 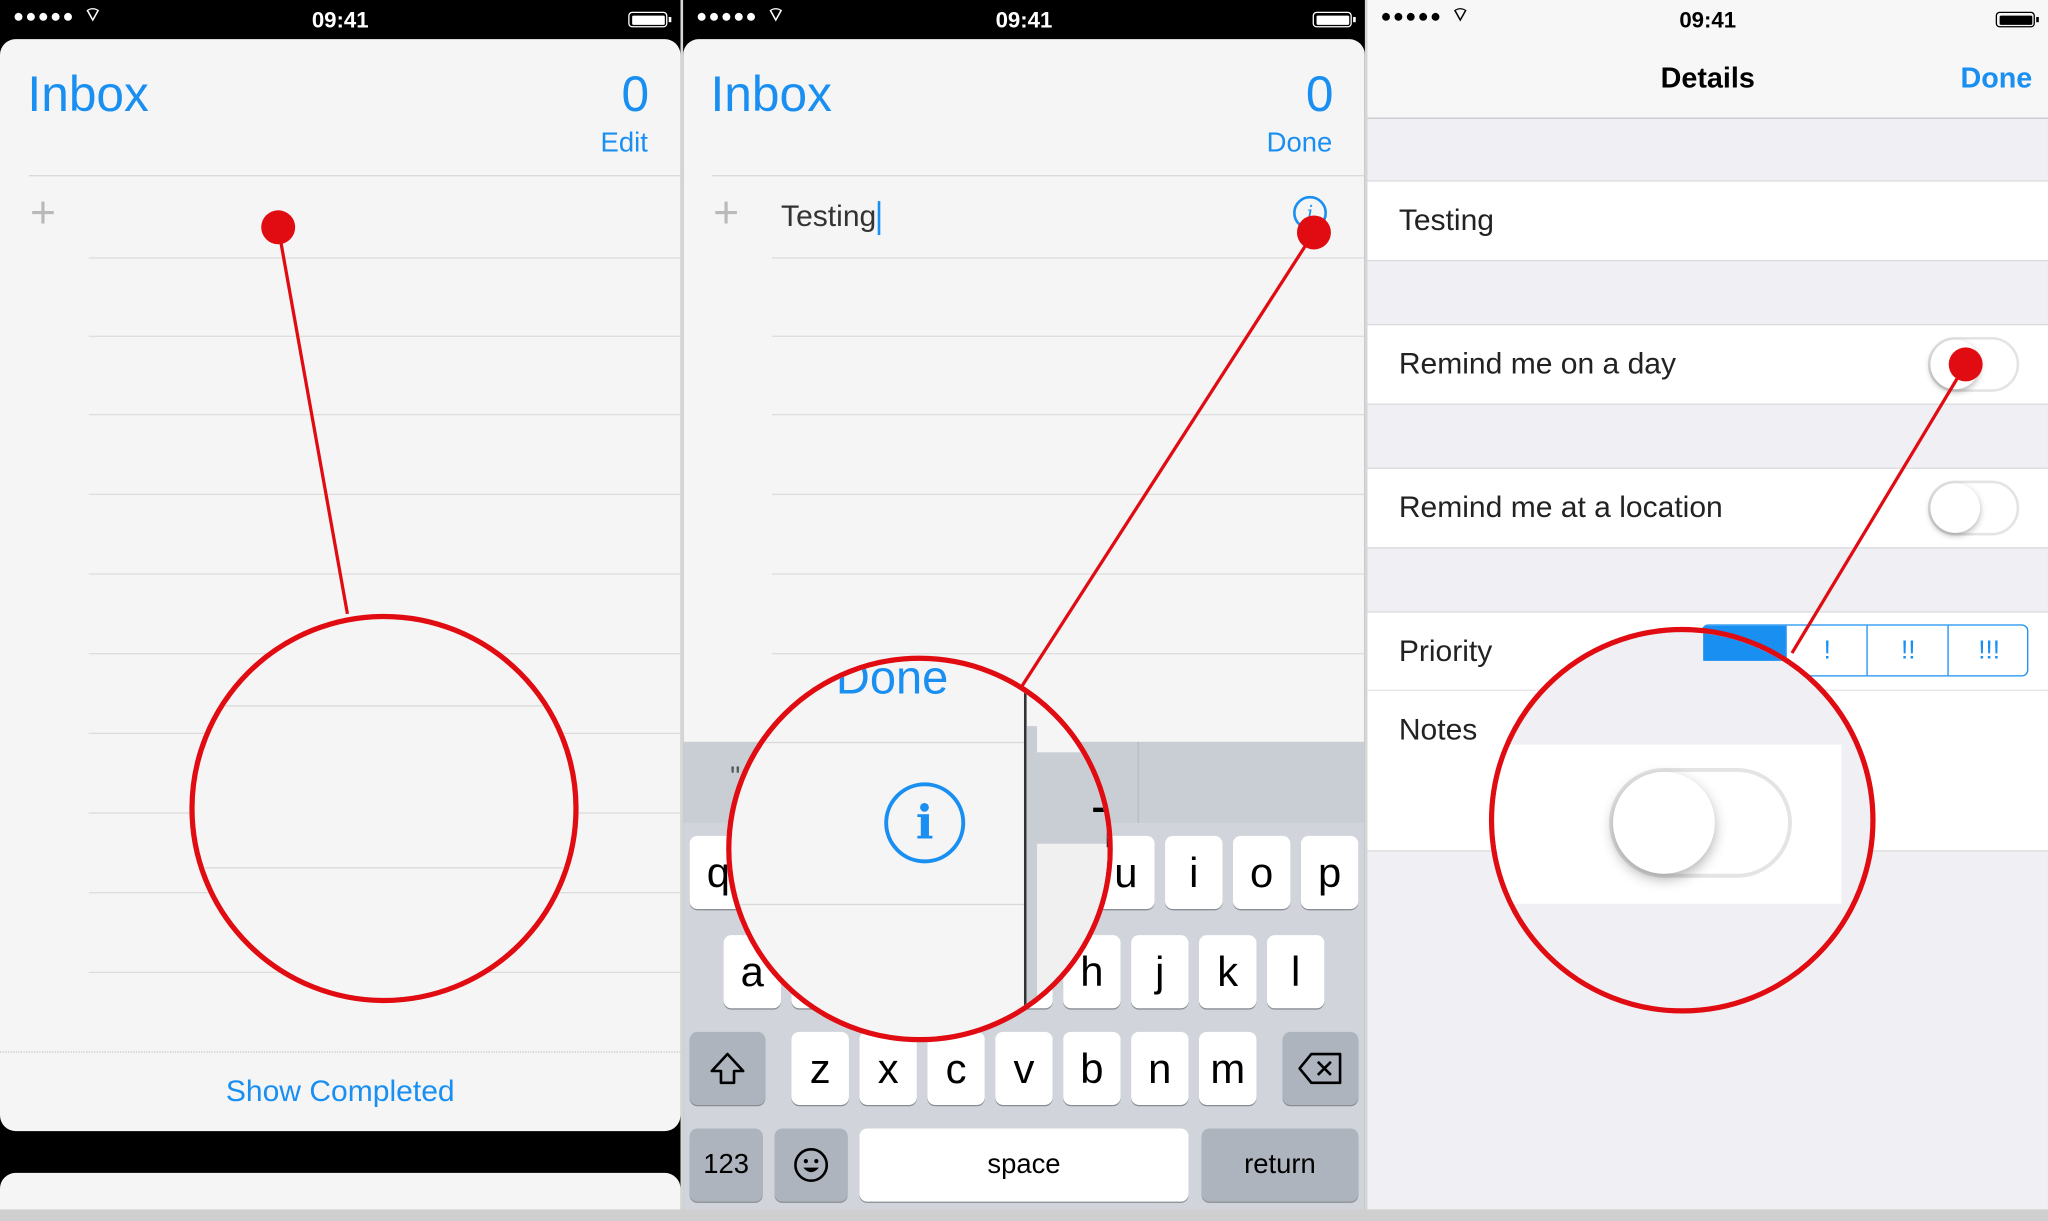 I want to click on remind-location-switch, so click(x=1973, y=508).